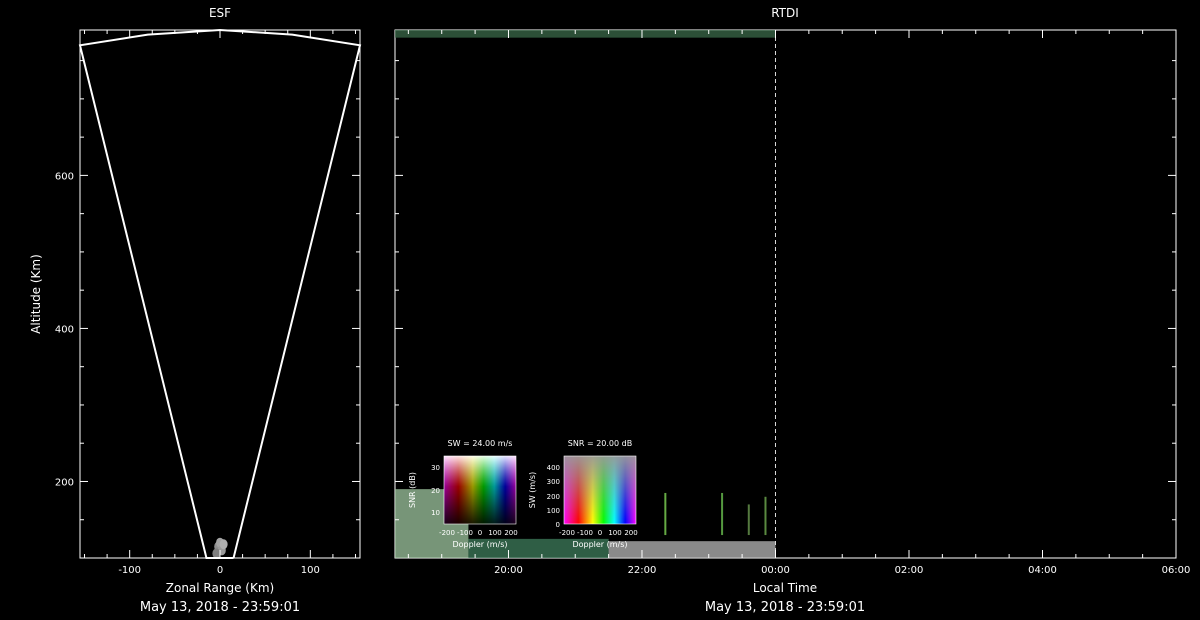  I want to click on color-key-2-ytick: 400, so click(553, 468).